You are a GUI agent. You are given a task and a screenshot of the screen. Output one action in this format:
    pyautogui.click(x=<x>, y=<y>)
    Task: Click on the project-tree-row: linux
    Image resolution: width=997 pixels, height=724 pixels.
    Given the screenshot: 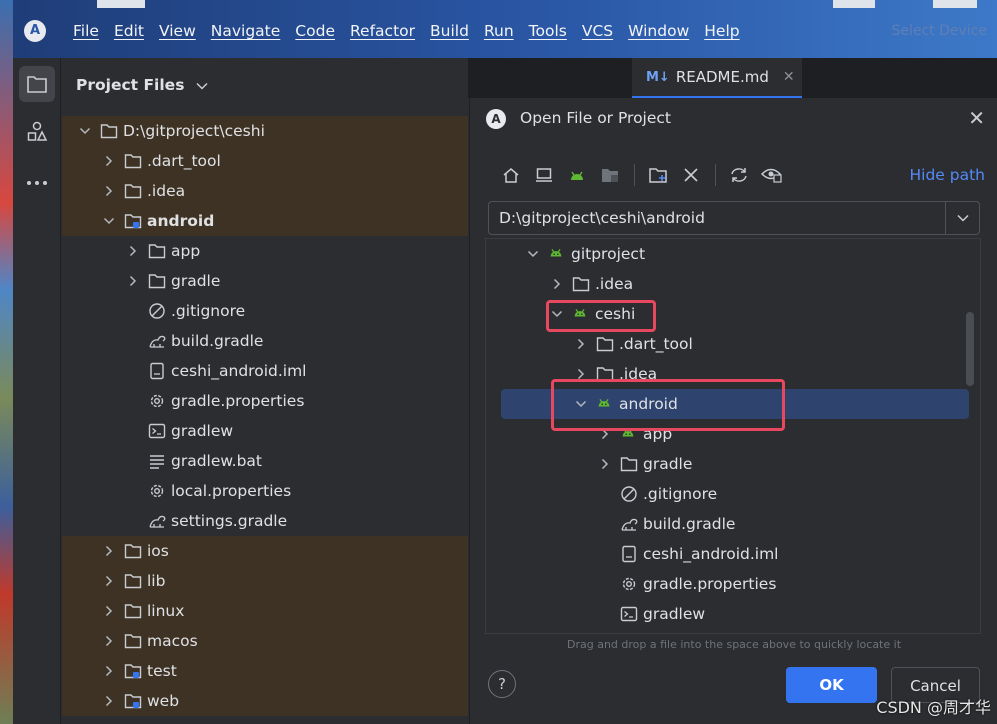 What is the action you would take?
    pyautogui.click(x=265, y=611)
    